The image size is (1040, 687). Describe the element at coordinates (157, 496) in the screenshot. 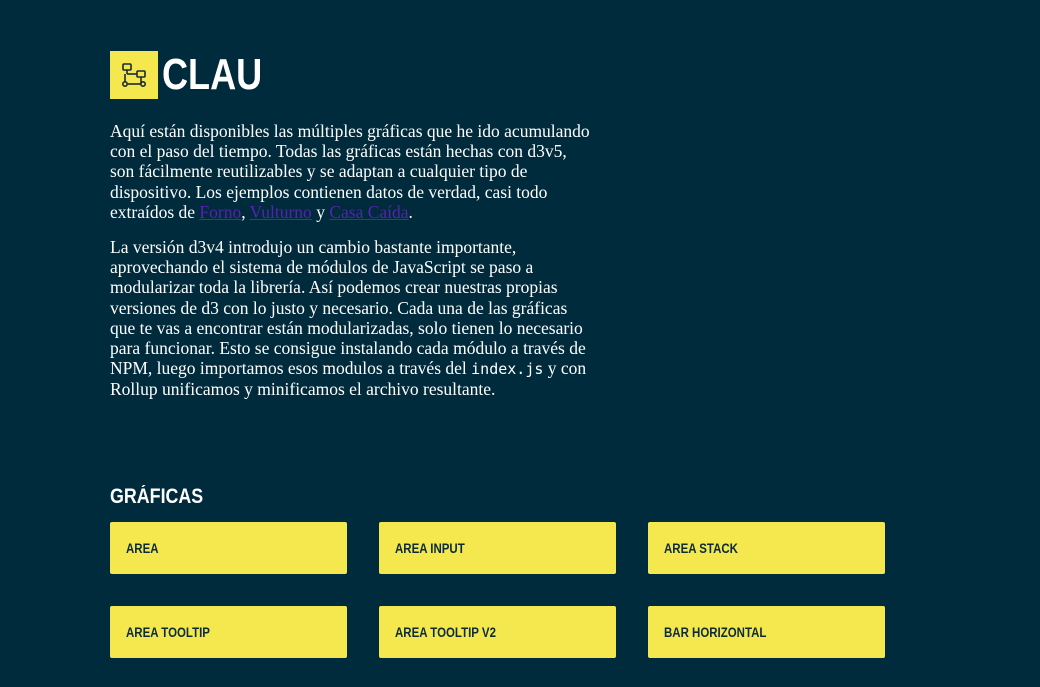

I see `charts-section-title: GRÁFICAS` at that location.